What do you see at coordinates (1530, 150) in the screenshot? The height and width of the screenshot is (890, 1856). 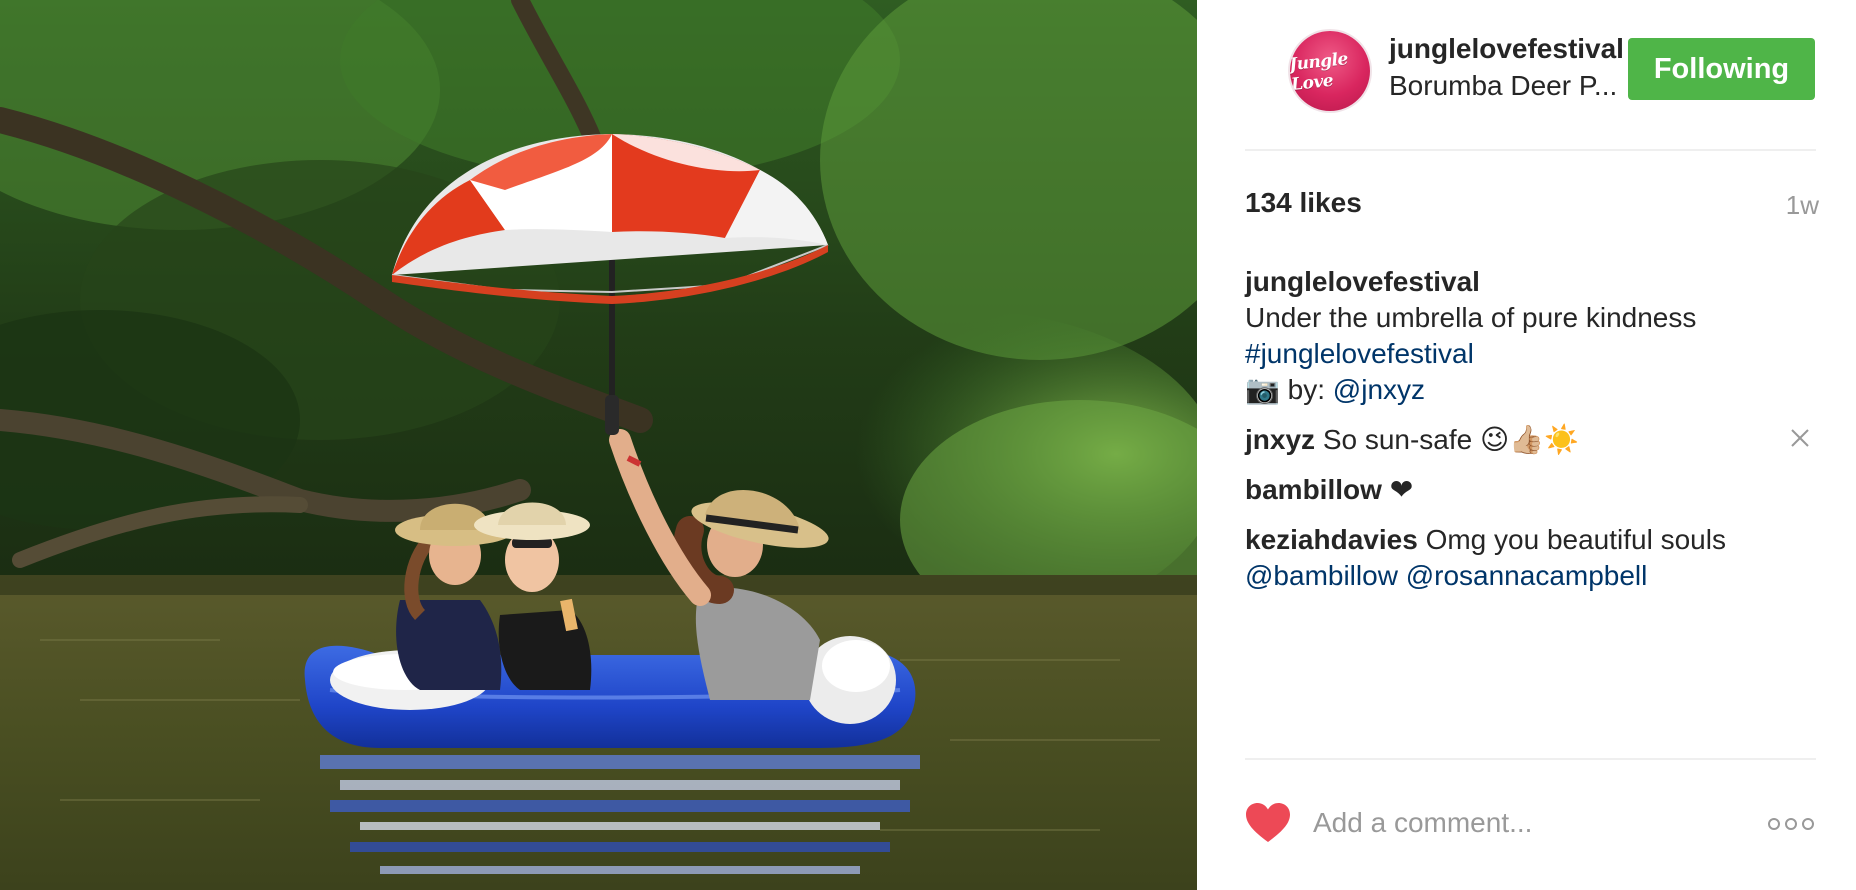 I see `header-divider` at bounding box center [1530, 150].